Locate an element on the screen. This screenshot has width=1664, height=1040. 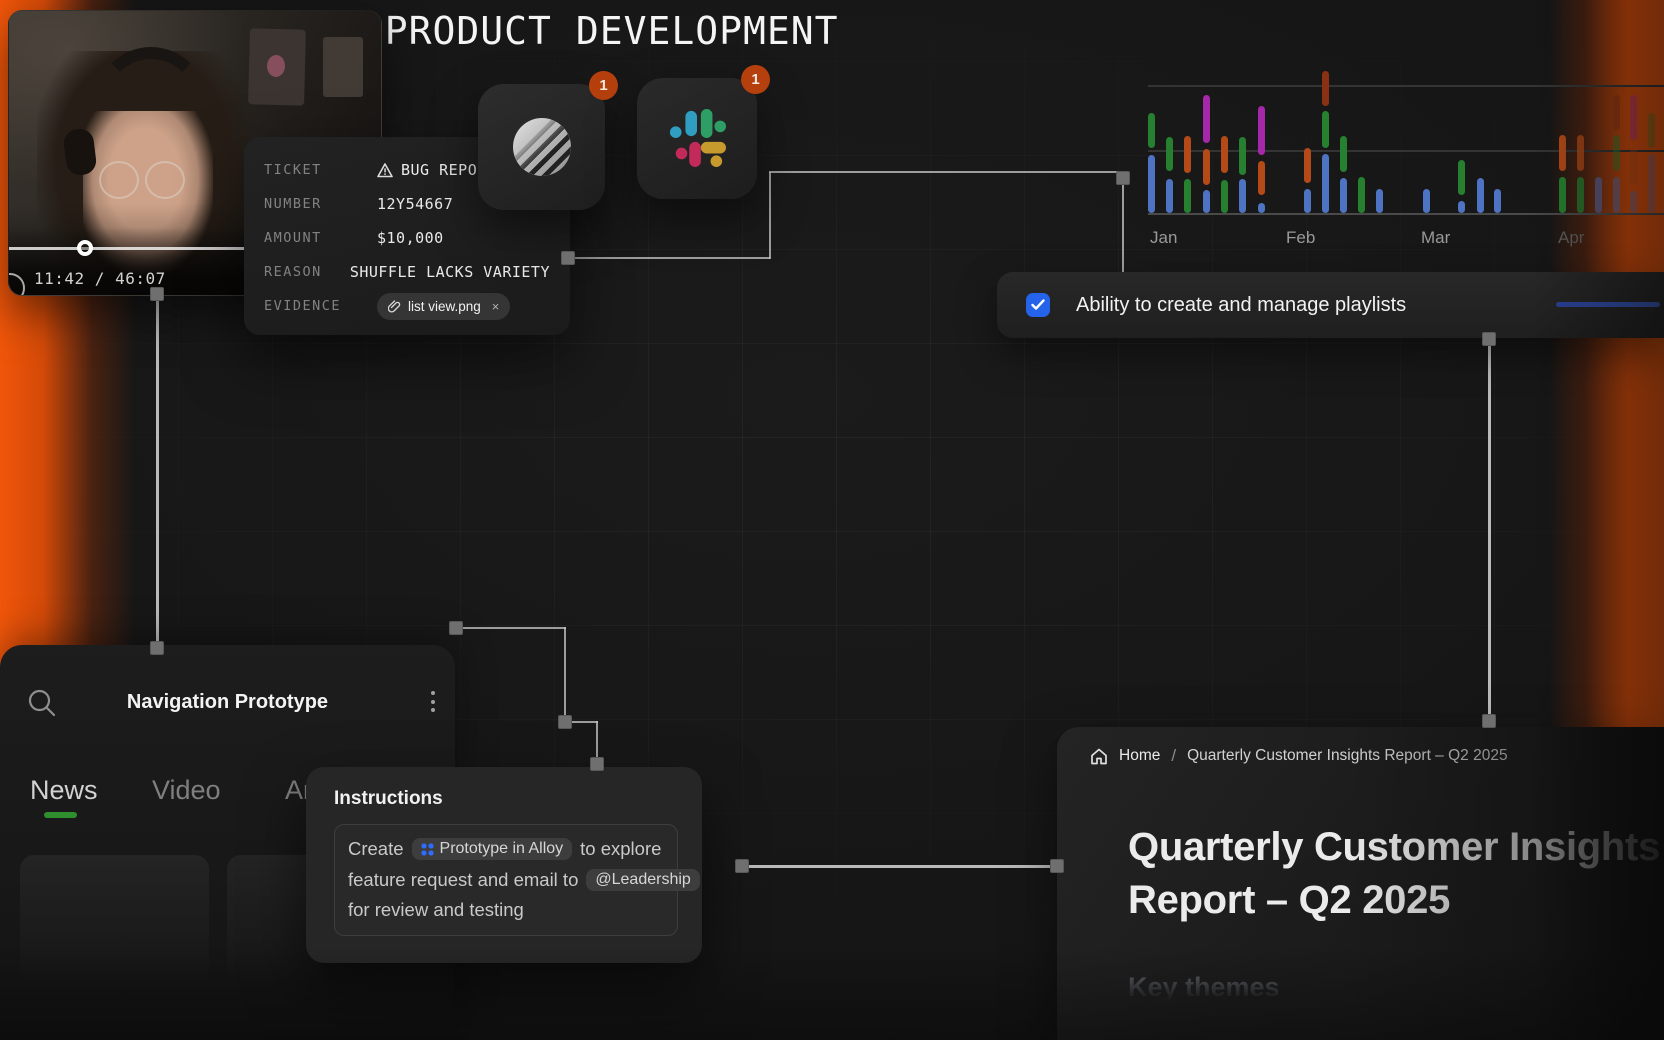
glasses is located at coordinates (119, 180).